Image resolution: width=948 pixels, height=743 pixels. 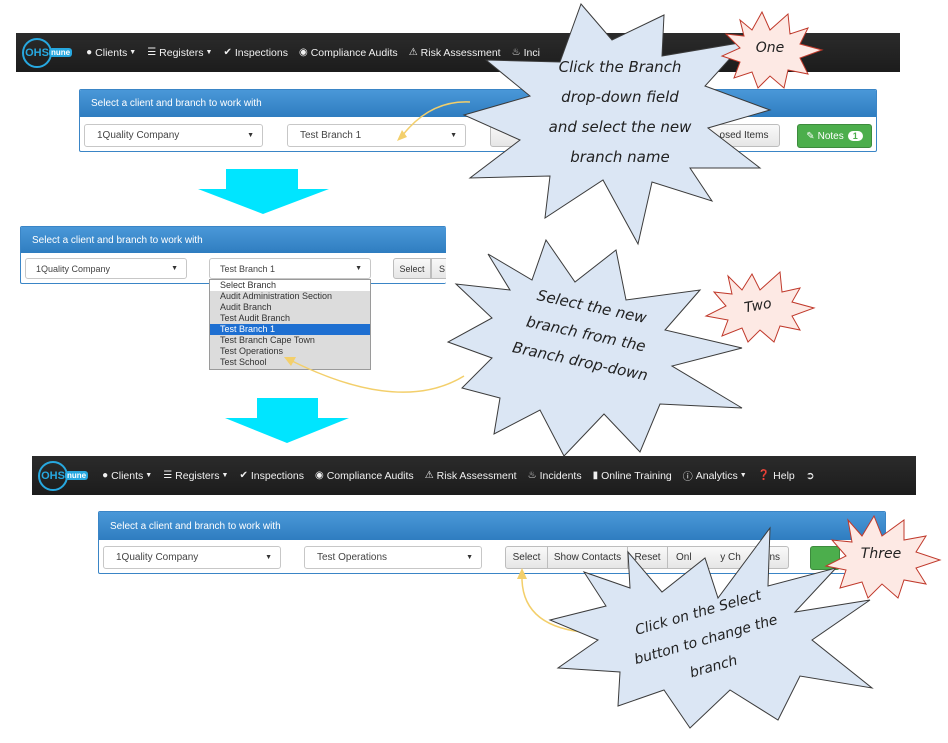 I want to click on callout-1-line: Click the Branch, so click(x=620, y=67).